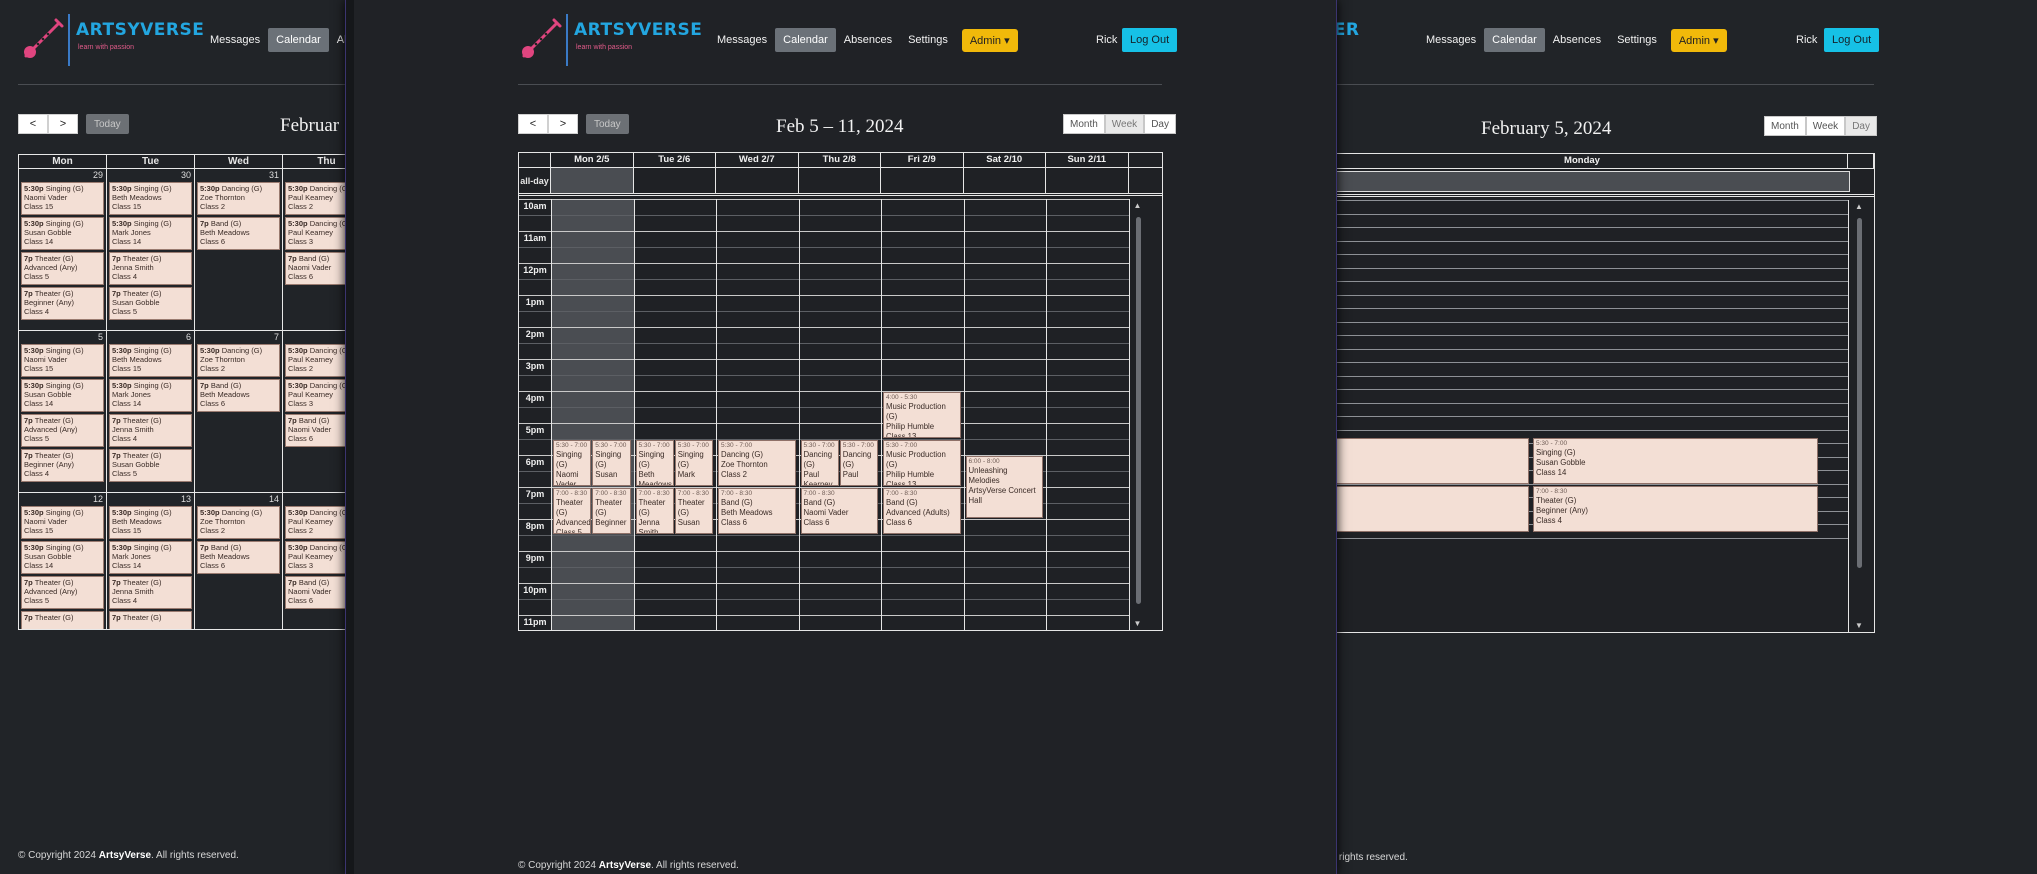  Describe the element at coordinates (186, 499) in the screenshot. I see `day-number: 13` at that location.